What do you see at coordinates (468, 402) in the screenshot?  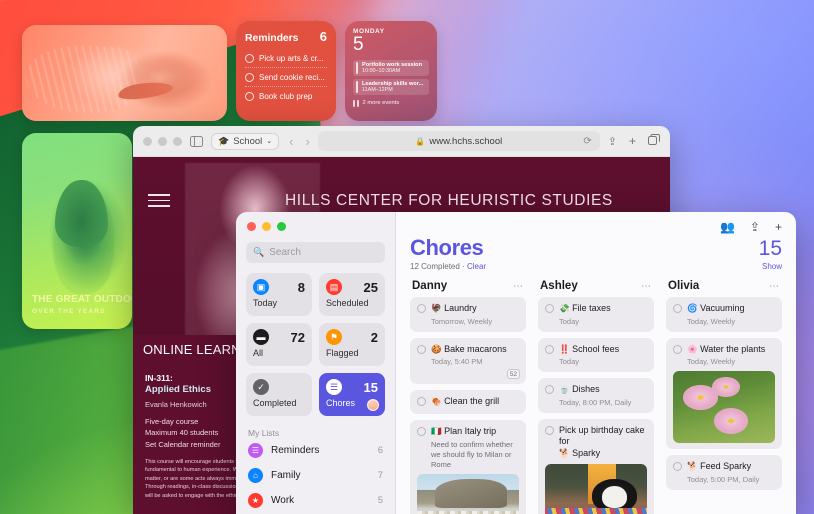 I see `task-item: 🍖 Clean the grill` at bounding box center [468, 402].